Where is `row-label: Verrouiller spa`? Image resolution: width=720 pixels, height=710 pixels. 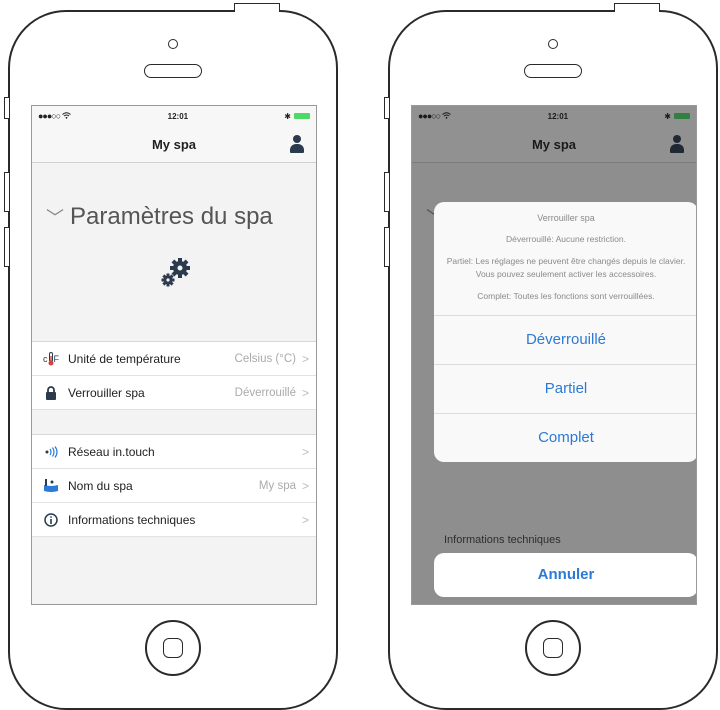
row-label: Verrouiller spa is located at coordinates (106, 392).